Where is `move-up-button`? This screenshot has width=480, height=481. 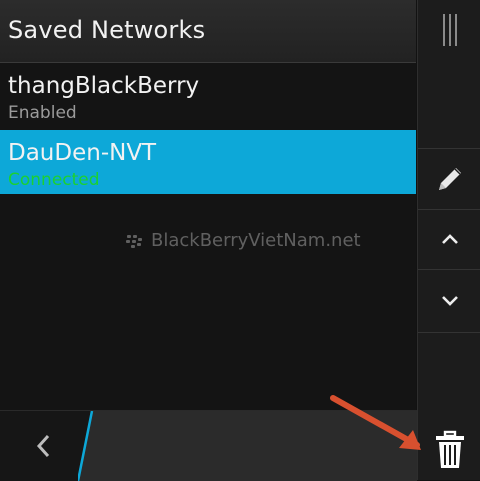 move-up-button is located at coordinates (449, 239).